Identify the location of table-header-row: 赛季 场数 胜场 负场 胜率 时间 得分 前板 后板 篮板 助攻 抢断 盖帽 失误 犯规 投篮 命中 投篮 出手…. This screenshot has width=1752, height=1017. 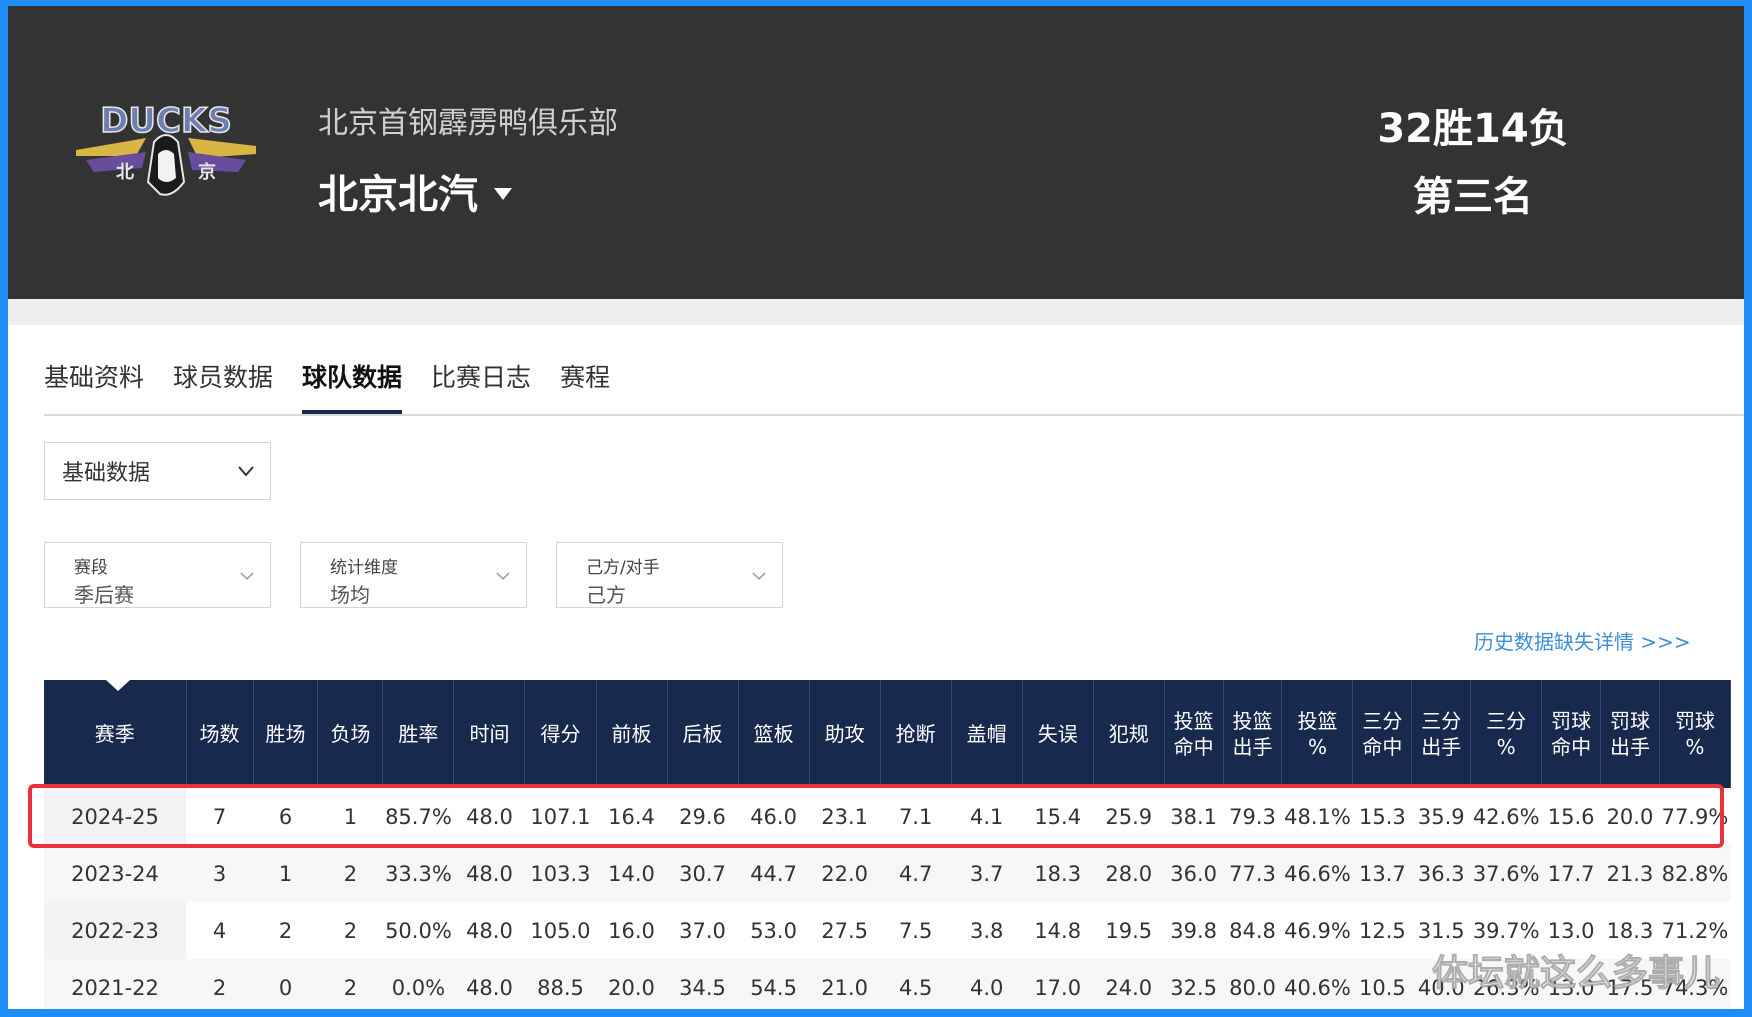
(888, 734).